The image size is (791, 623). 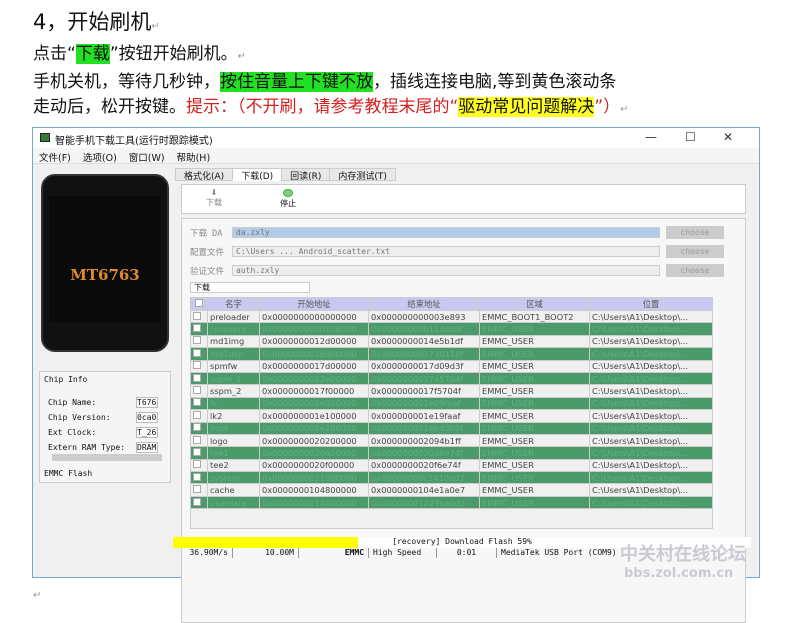 I want to click on menu-options: 选项(O), so click(x=100, y=158).